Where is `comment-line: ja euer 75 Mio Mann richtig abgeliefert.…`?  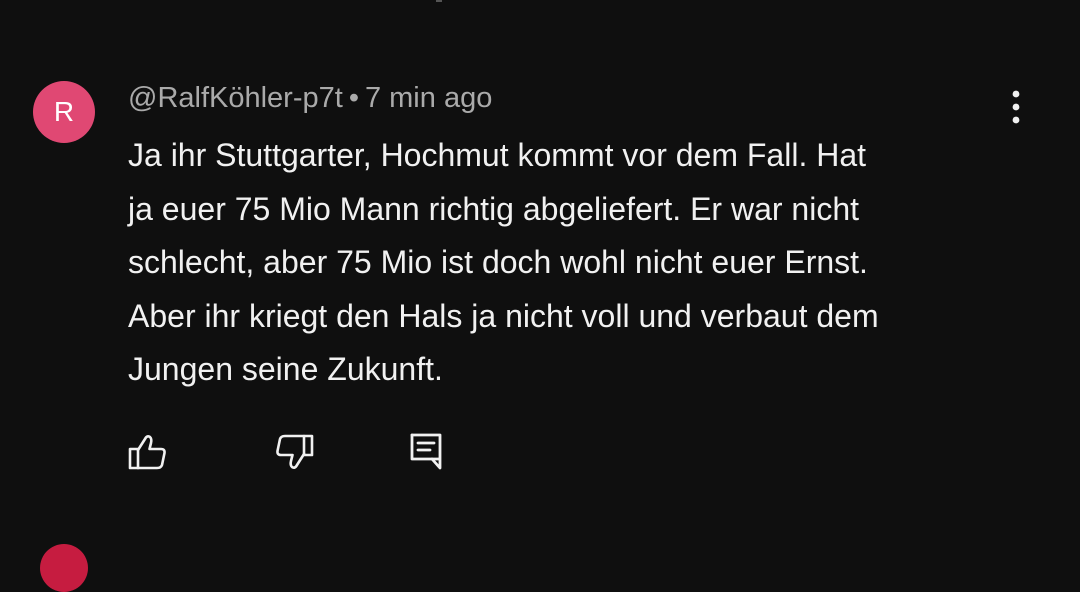 comment-line: ja euer 75 Mio Mann richtig abgeliefert.… is located at coordinates (494, 208).